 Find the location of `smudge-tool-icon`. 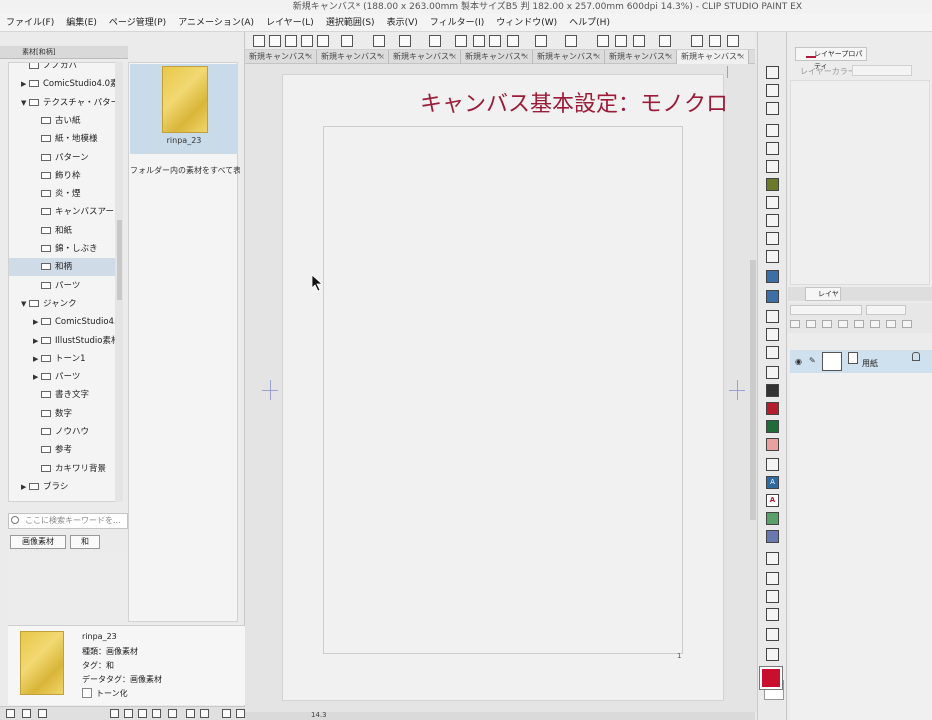

smudge-tool-icon is located at coordinates (772, 352).